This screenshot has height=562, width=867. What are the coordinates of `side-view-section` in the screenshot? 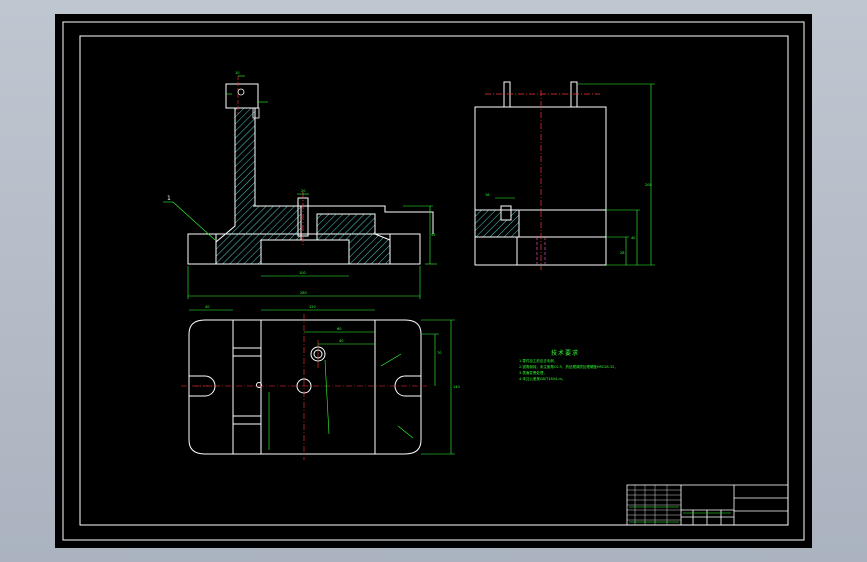 It's located at (497, 223).